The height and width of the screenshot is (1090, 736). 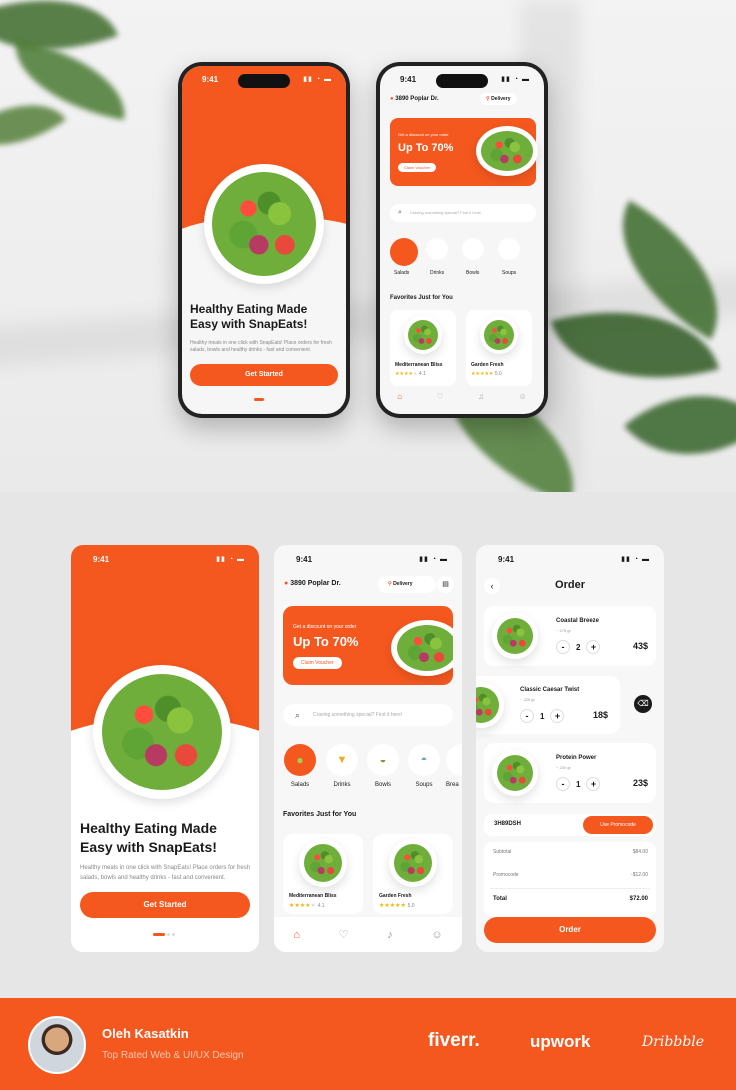 I want to click on item-name: Coastal Breeze, so click(x=578, y=621).